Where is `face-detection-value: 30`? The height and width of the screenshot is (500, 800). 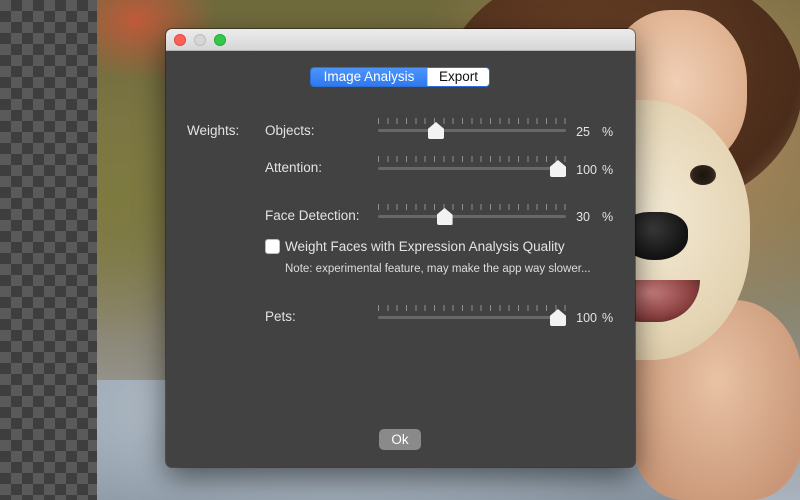
face-detection-value: 30 is located at coordinates (583, 217).